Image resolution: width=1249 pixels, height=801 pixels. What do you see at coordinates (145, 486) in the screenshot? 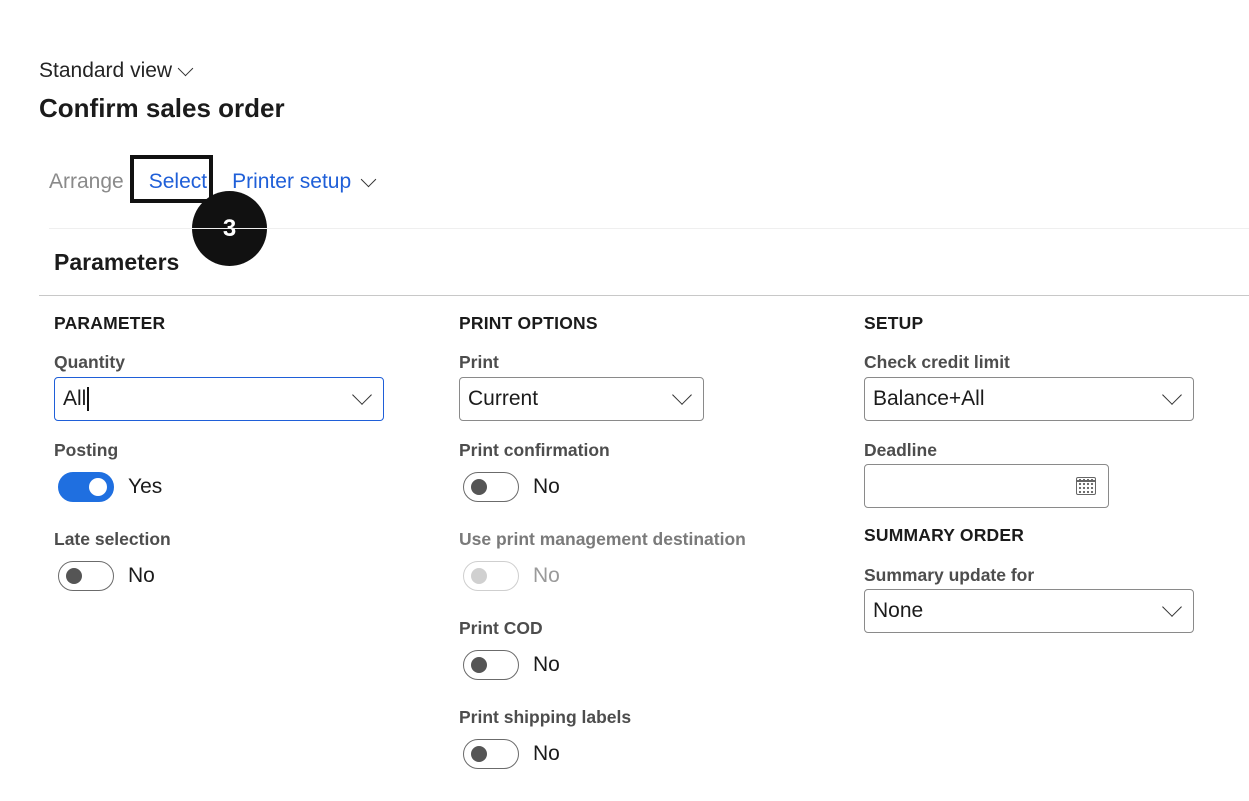
I see `posting-value: Yes` at bounding box center [145, 486].